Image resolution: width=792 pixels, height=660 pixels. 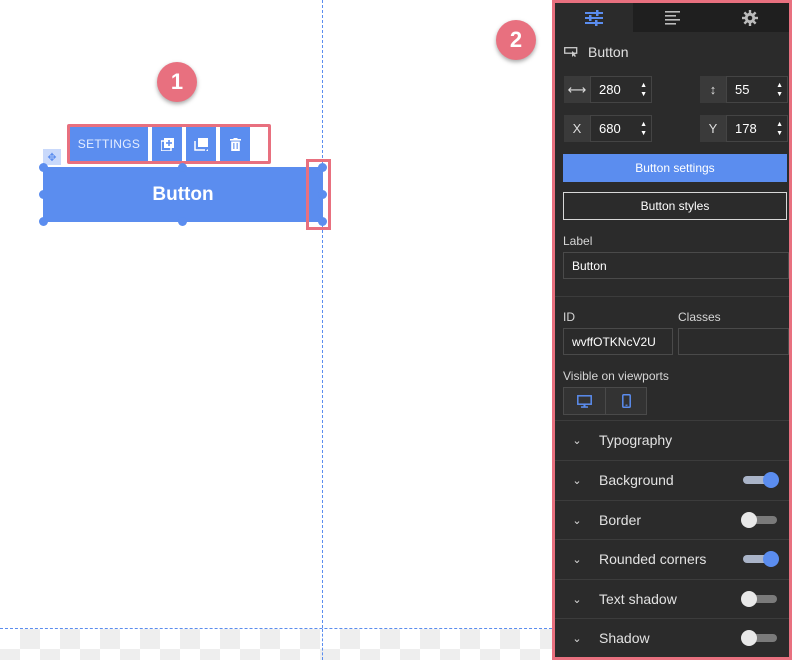 I want to click on add-element-icon, so click(x=167, y=144).